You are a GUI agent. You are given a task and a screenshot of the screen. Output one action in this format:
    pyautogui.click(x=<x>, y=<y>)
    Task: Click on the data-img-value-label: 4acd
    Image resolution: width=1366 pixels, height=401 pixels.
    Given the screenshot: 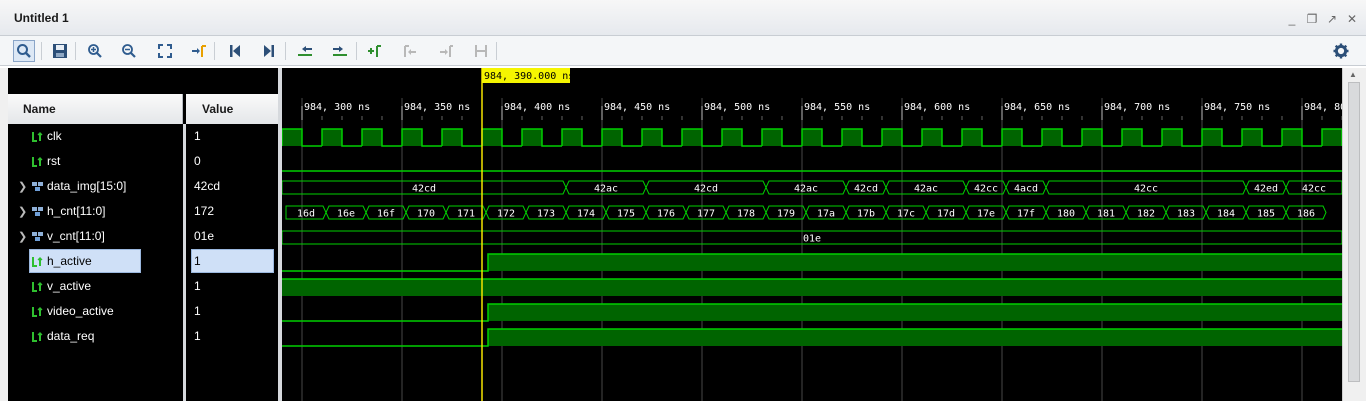 What is the action you would take?
    pyautogui.click(x=1026, y=189)
    